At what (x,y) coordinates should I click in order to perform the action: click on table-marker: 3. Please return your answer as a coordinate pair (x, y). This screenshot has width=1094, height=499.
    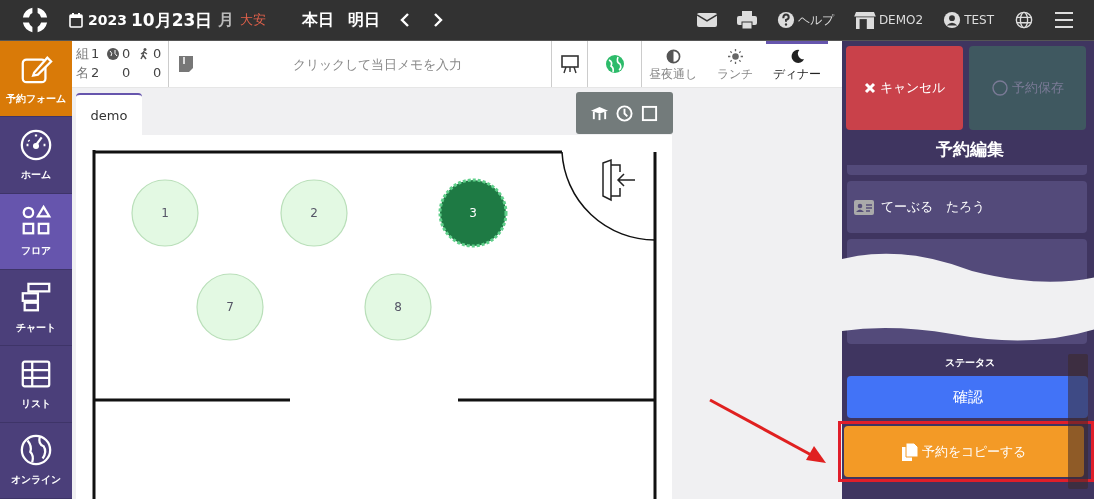
    Looking at the image, I should click on (473, 213).